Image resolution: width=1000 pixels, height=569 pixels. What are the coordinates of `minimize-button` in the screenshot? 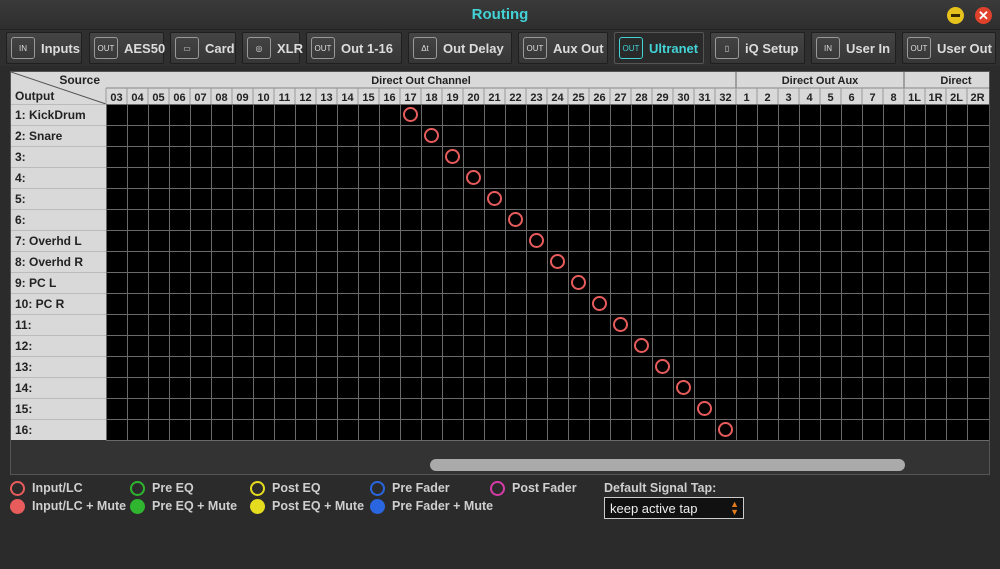 It's located at (955, 15).